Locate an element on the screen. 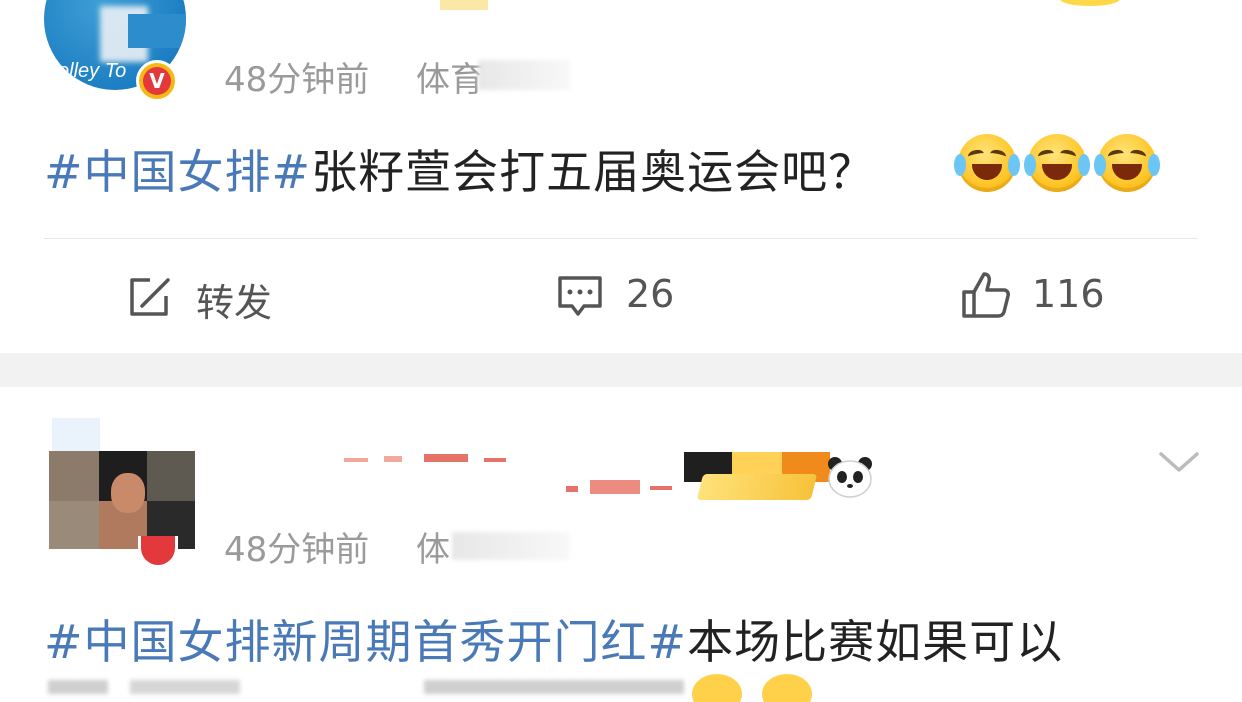  repost-label: 转发 is located at coordinates (234, 303).